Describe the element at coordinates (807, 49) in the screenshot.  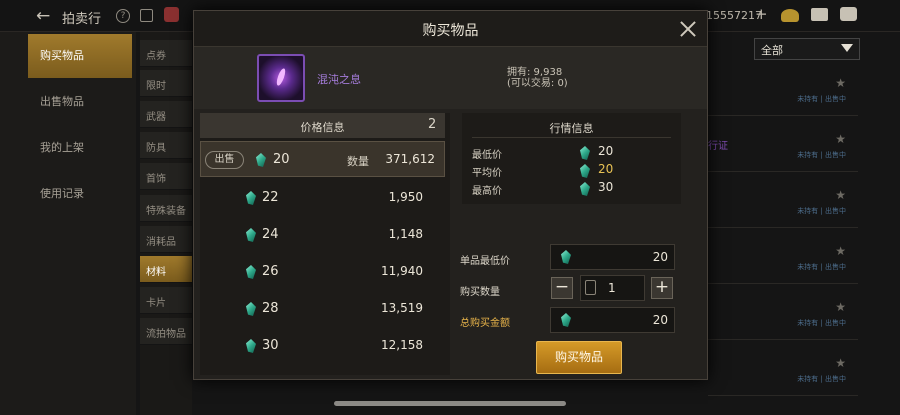
I see `filter-dropdown: 全部` at that location.